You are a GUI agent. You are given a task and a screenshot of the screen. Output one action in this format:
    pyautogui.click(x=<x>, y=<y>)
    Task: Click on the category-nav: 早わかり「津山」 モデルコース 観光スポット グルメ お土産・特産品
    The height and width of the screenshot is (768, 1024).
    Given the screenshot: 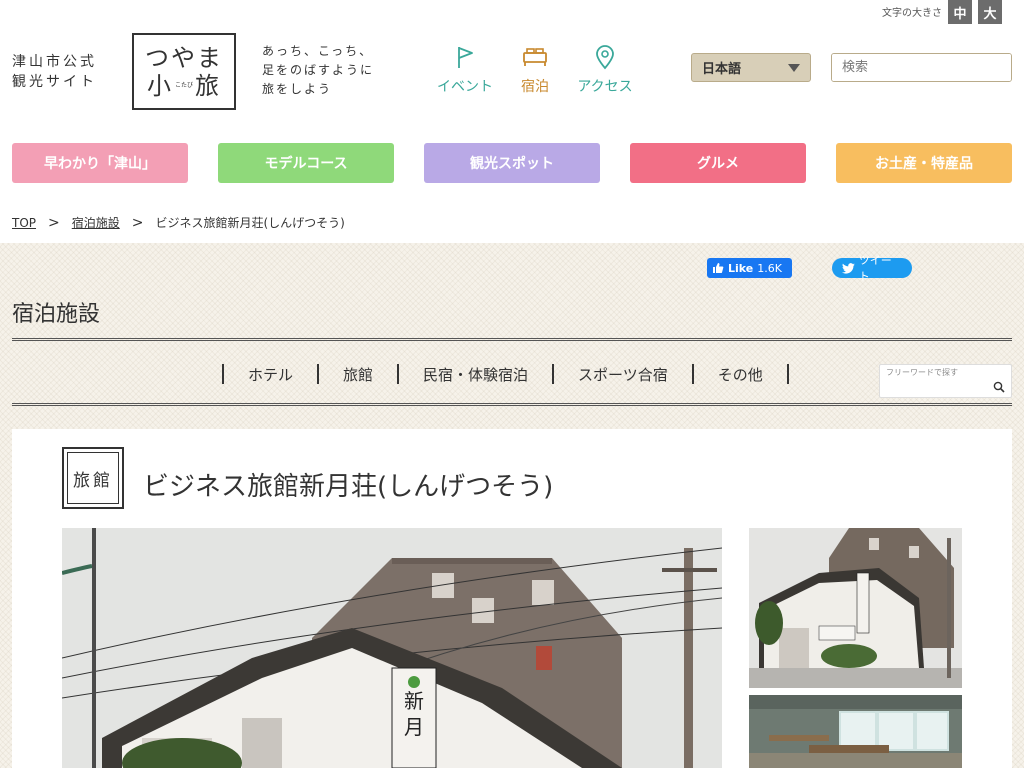 What is the action you would take?
    pyautogui.click(x=512, y=163)
    